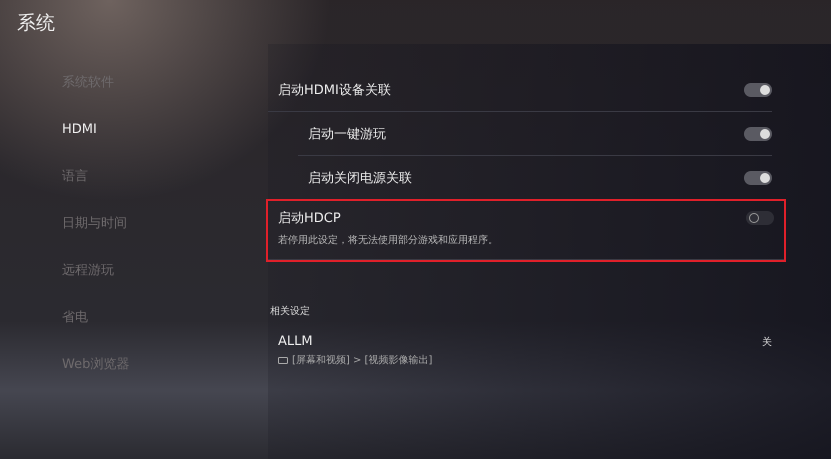 Image resolution: width=831 pixels, height=459 pixels. What do you see at coordinates (295, 341) in the screenshot?
I see `setting-label: ALLM` at bounding box center [295, 341].